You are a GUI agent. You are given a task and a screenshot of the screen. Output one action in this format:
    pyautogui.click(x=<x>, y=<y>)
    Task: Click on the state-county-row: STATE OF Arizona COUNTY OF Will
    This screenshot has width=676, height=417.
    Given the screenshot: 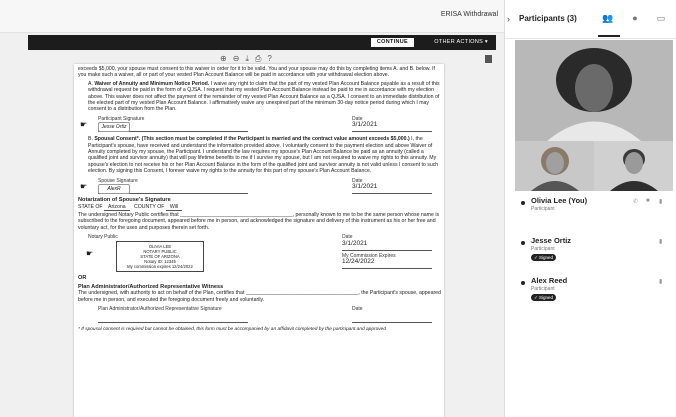 What is the action you would take?
    pyautogui.click(x=260, y=207)
    